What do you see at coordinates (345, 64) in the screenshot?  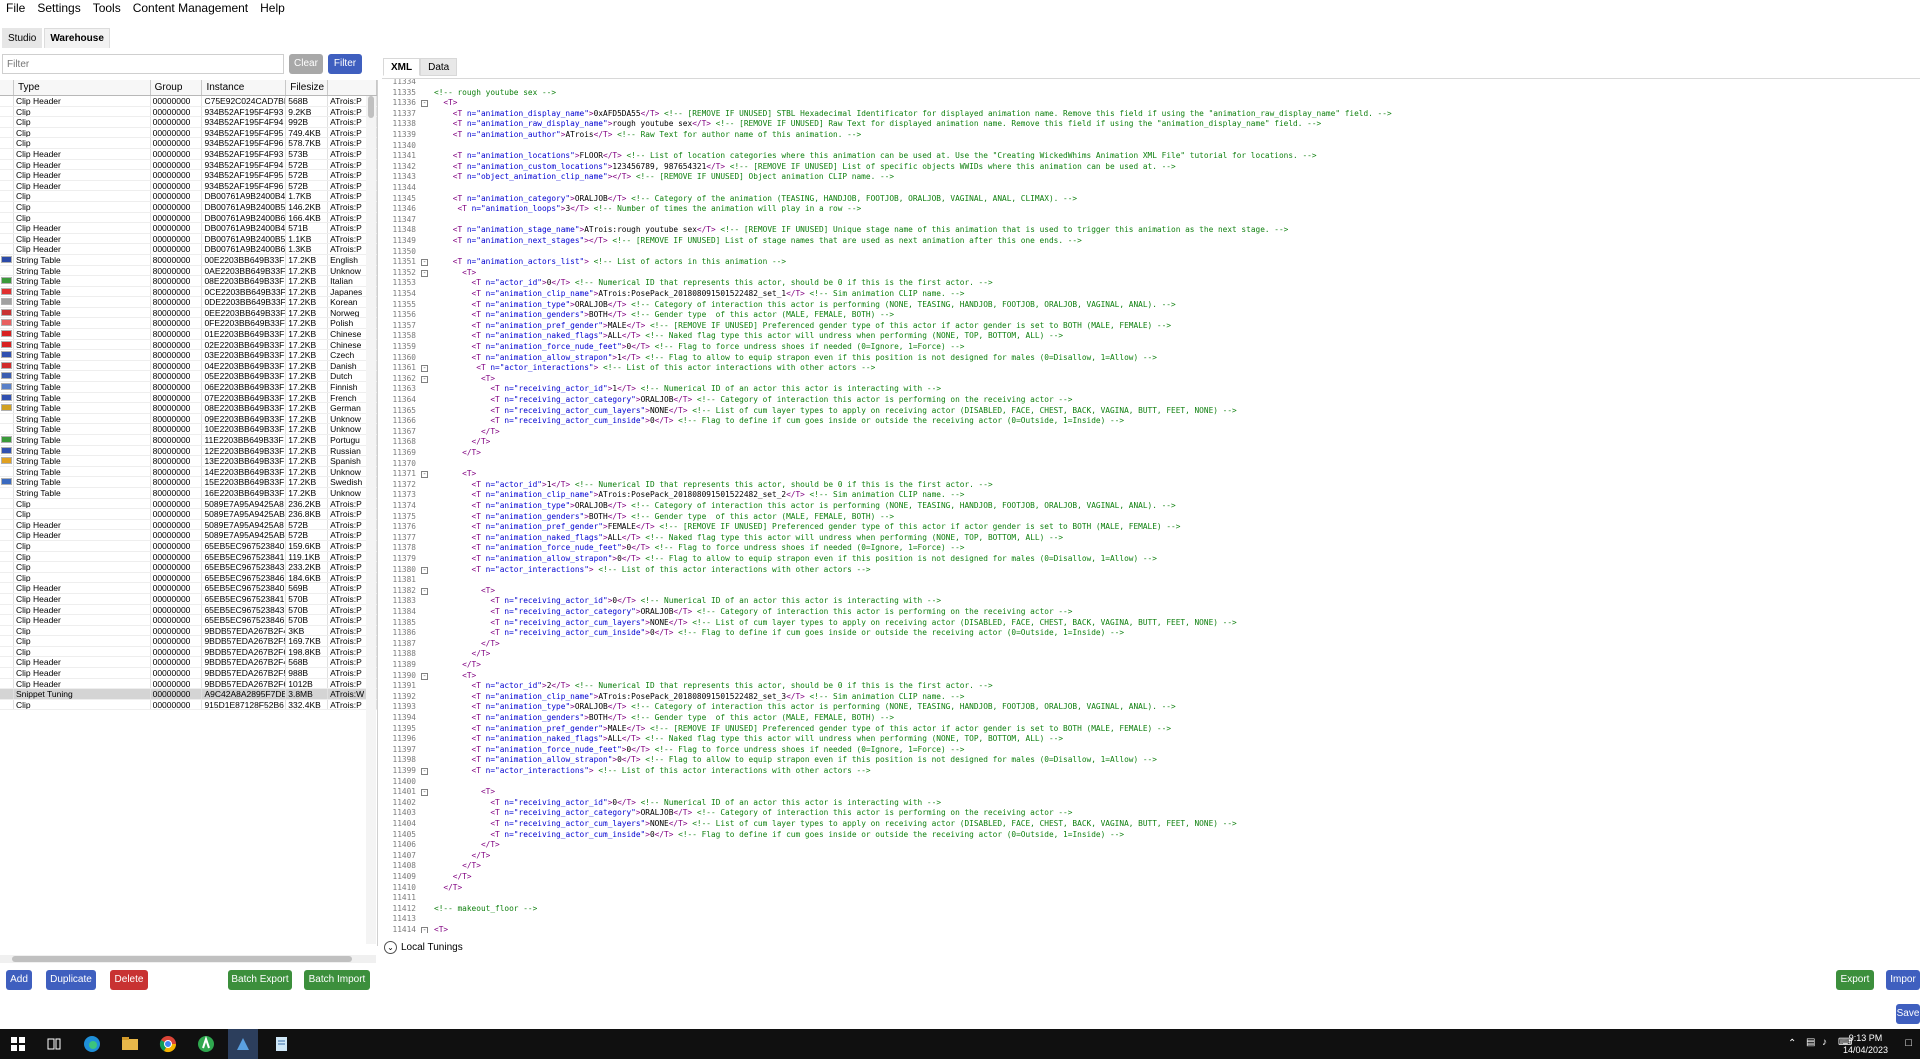 I see `filter-button: Filter` at bounding box center [345, 64].